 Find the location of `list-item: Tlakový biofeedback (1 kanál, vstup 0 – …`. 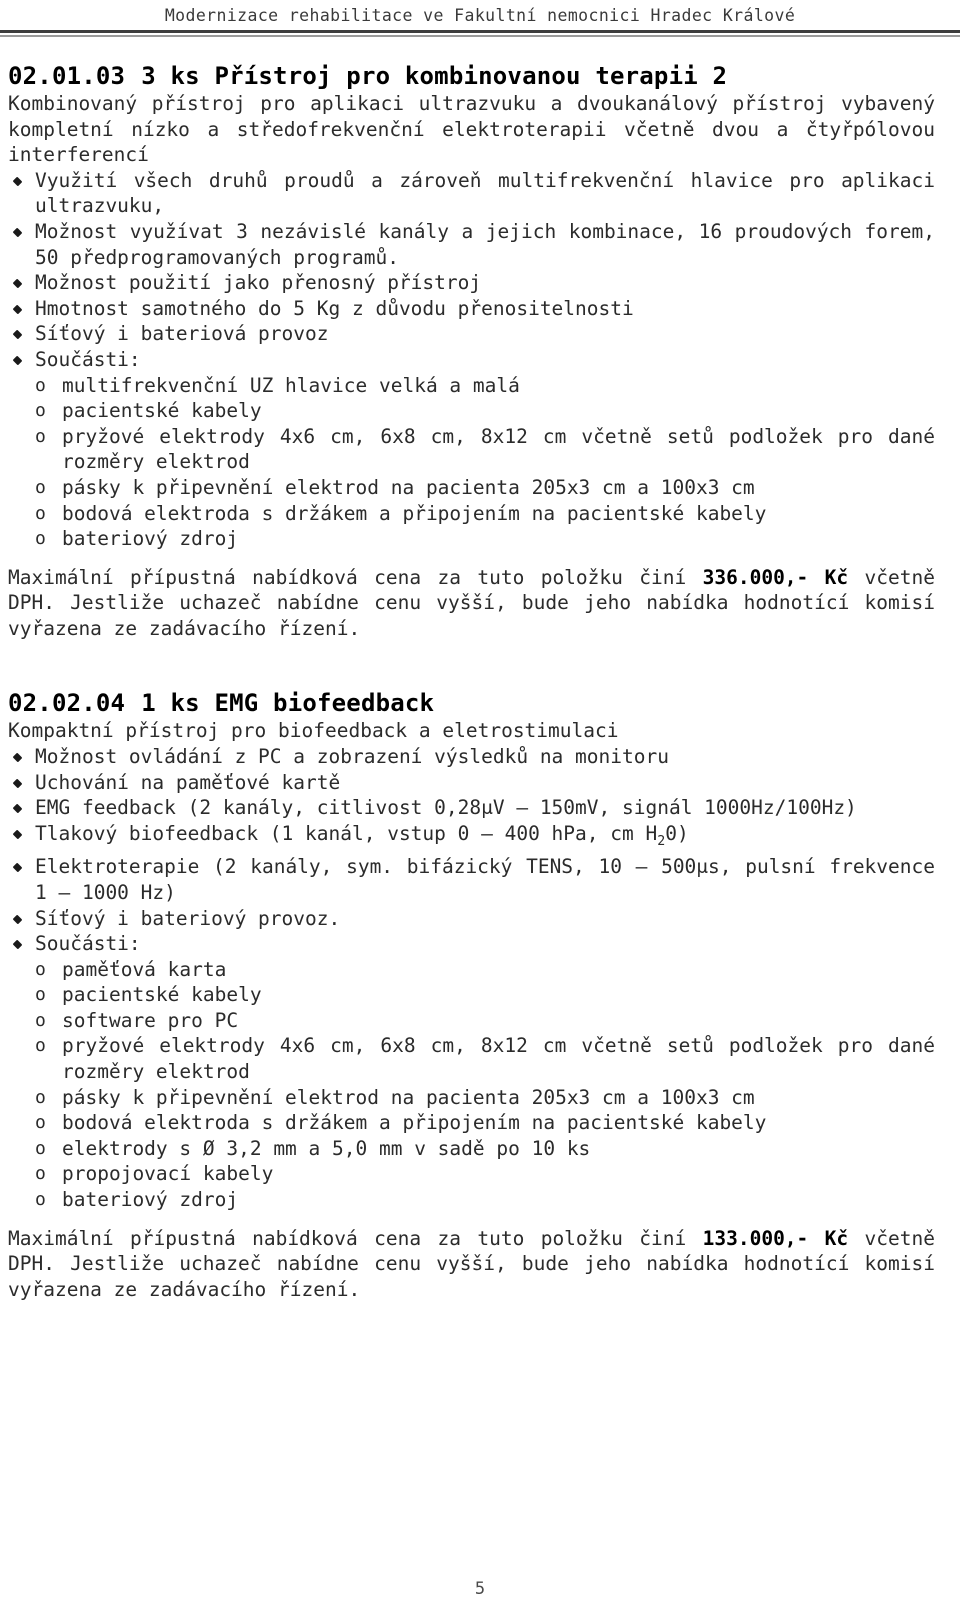

list-item: Tlakový biofeedback (1 kanál, vstup 0 – … is located at coordinates (471, 837).